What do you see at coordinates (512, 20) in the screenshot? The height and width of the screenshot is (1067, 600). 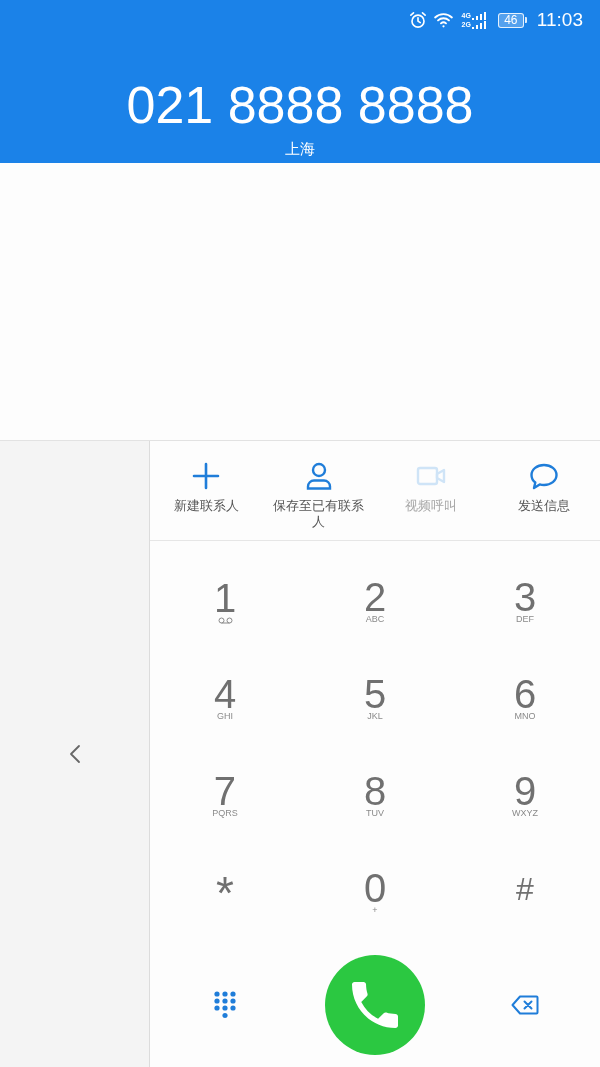 I see `battery-indicator: 46` at bounding box center [512, 20].